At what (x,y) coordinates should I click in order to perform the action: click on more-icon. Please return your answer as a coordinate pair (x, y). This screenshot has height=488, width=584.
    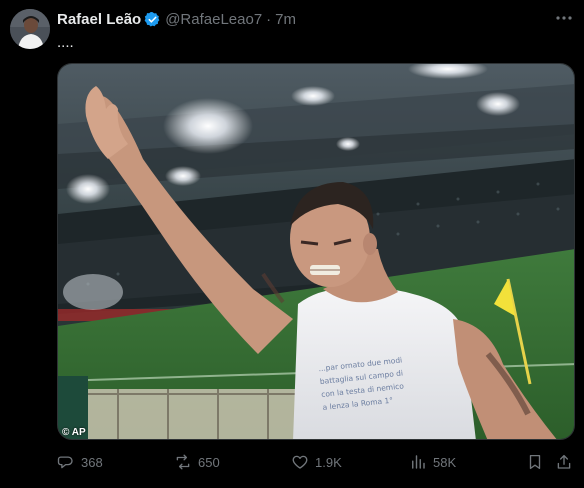
    Looking at the image, I should click on (564, 18).